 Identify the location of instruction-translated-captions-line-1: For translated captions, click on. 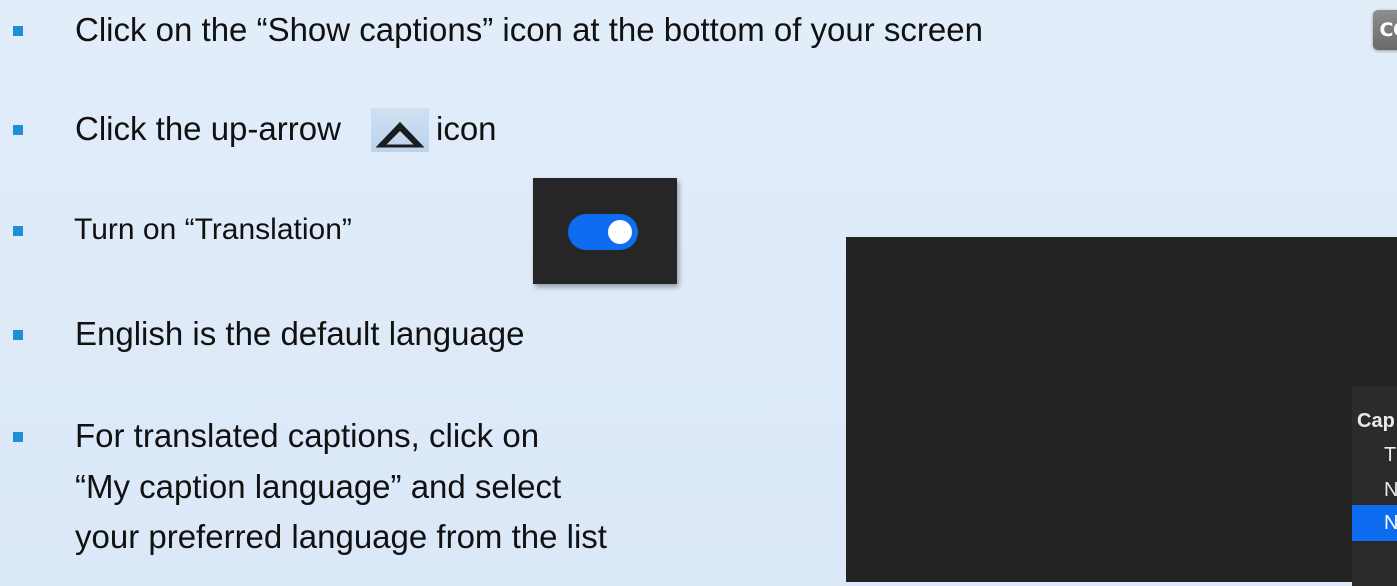
(307, 435).